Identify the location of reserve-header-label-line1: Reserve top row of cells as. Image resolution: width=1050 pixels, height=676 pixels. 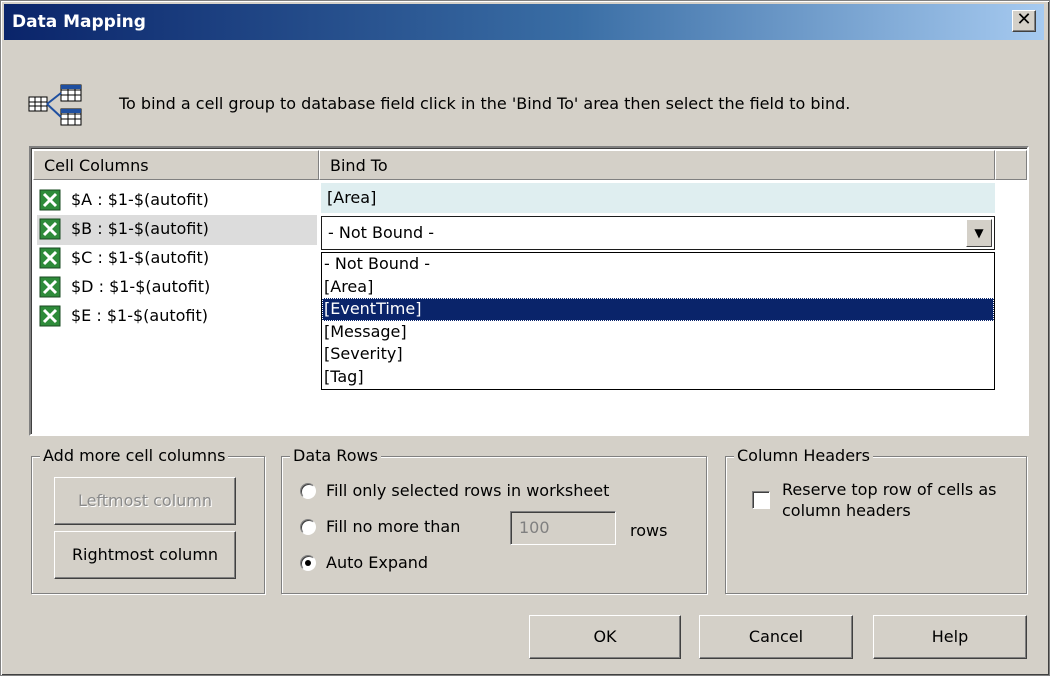
(889, 489).